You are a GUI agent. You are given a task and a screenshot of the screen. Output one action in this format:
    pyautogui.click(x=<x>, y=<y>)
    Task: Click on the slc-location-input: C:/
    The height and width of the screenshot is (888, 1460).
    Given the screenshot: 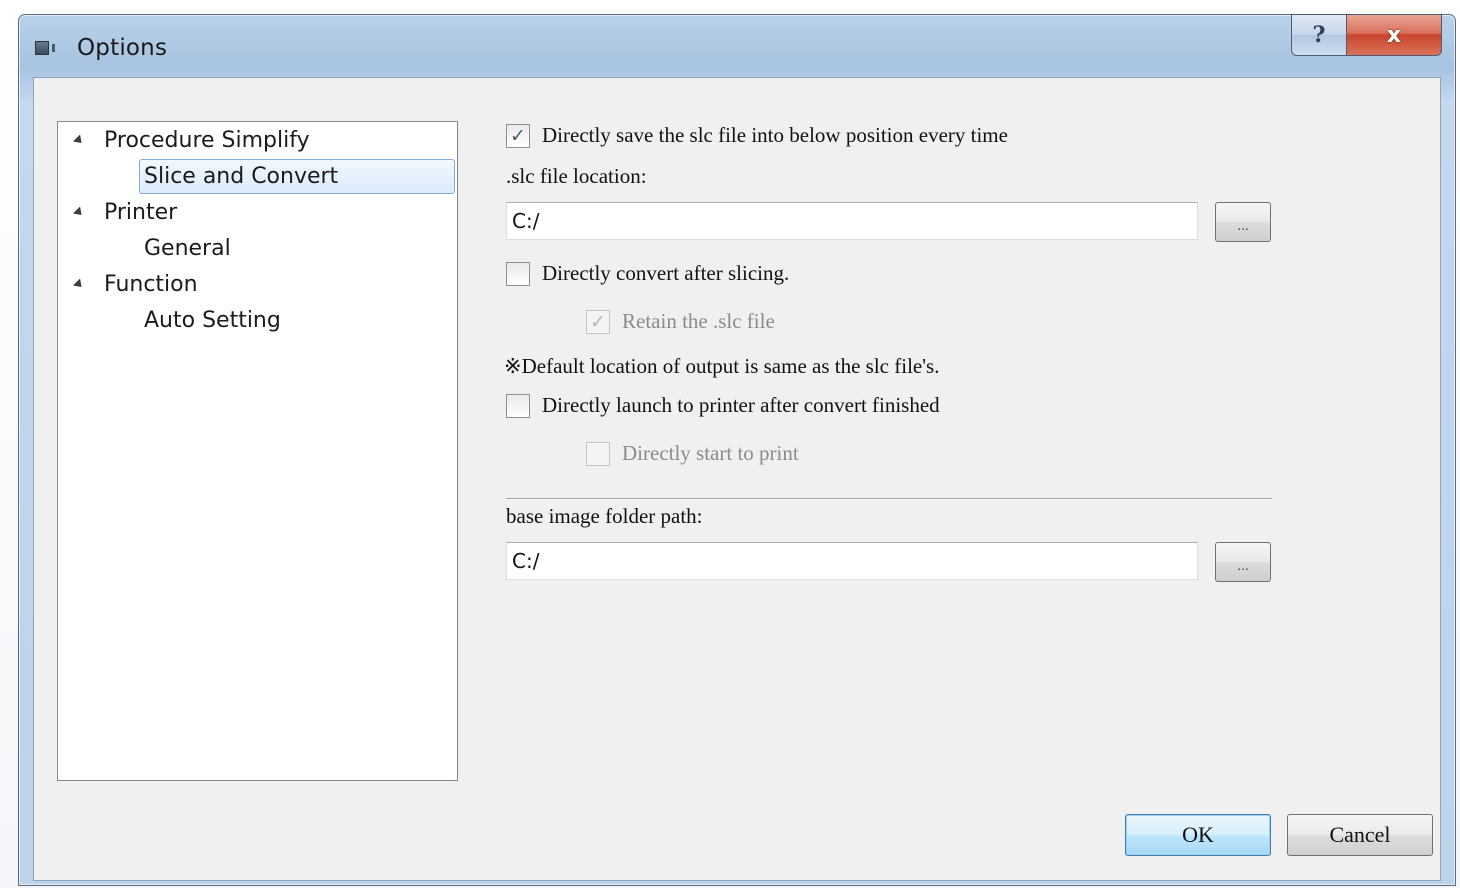 What is the action you would take?
    pyautogui.click(x=852, y=221)
    